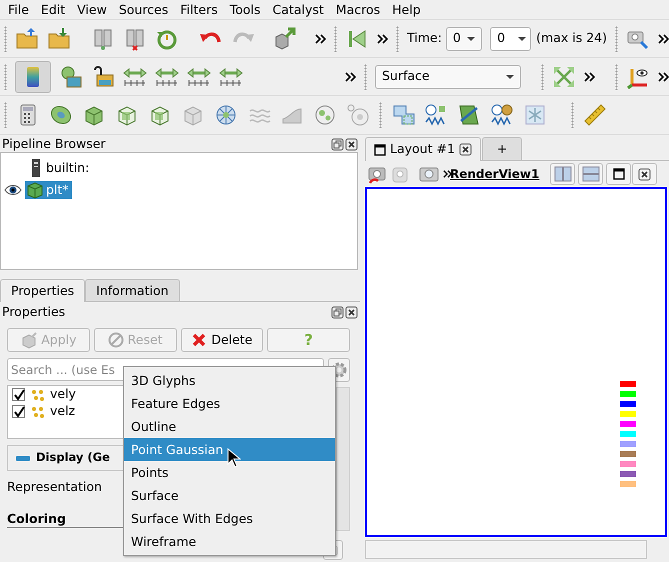  What do you see at coordinates (54, 487) in the screenshot?
I see `field-label: Representation` at bounding box center [54, 487].